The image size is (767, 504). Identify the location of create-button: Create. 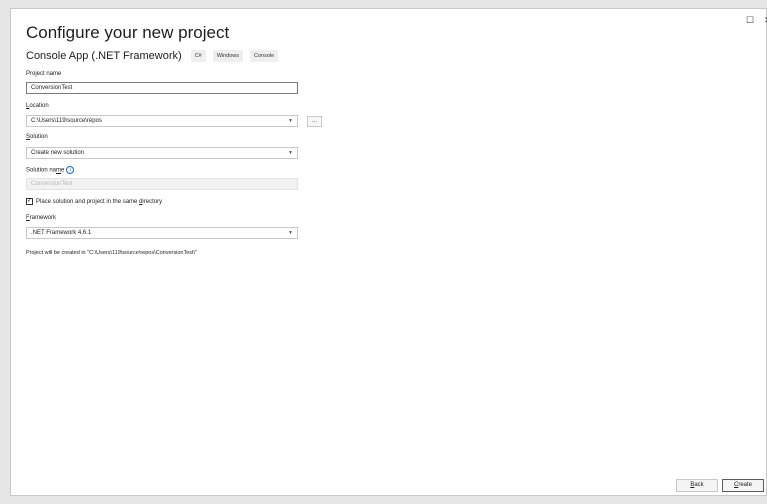
(743, 485).